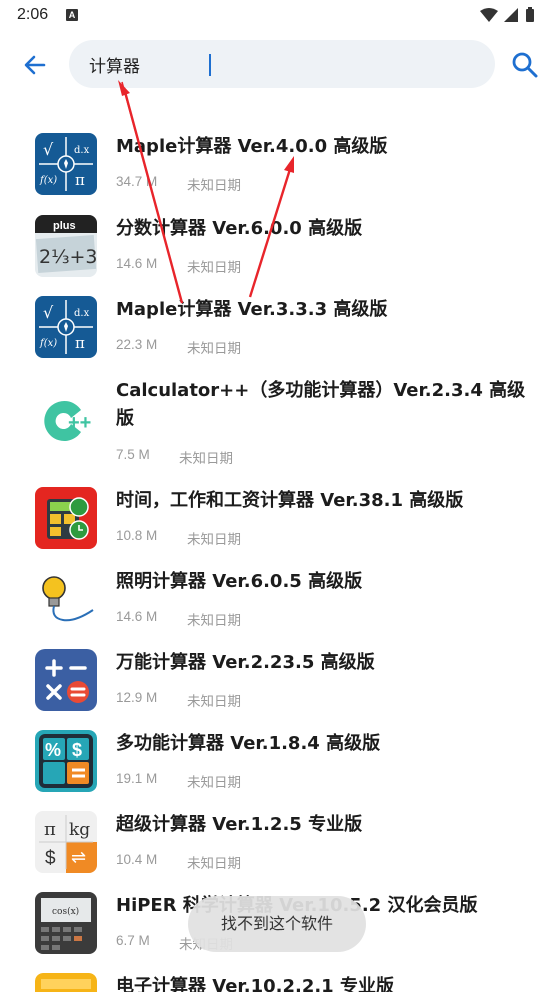 The width and height of the screenshot is (554, 992). I want to click on app-size: 10.4 M, so click(137, 859).